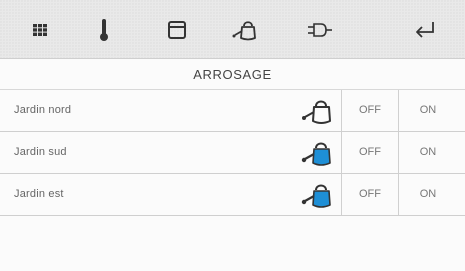  I want to click on plug-icon, so click(320, 30).